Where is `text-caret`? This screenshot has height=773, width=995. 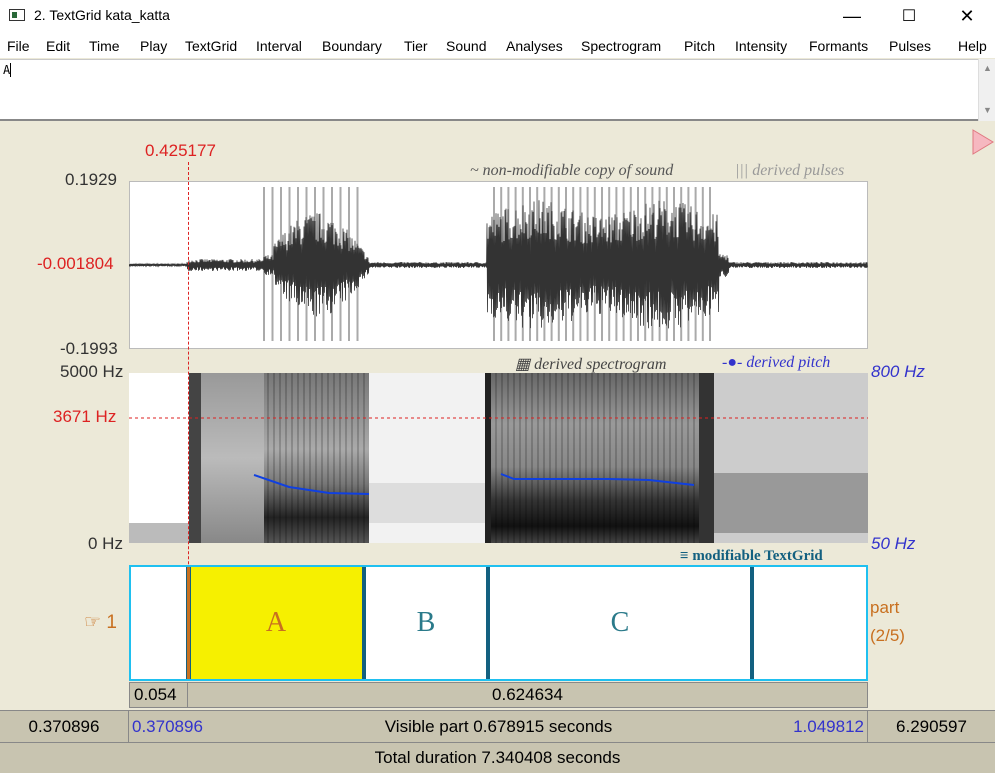 text-caret is located at coordinates (10, 70).